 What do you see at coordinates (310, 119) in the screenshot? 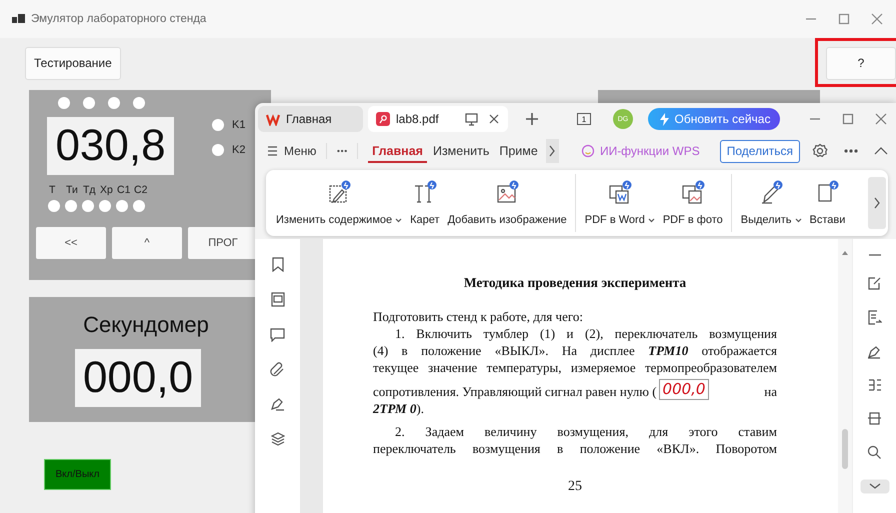
I see `document-tab: Главная` at bounding box center [310, 119].